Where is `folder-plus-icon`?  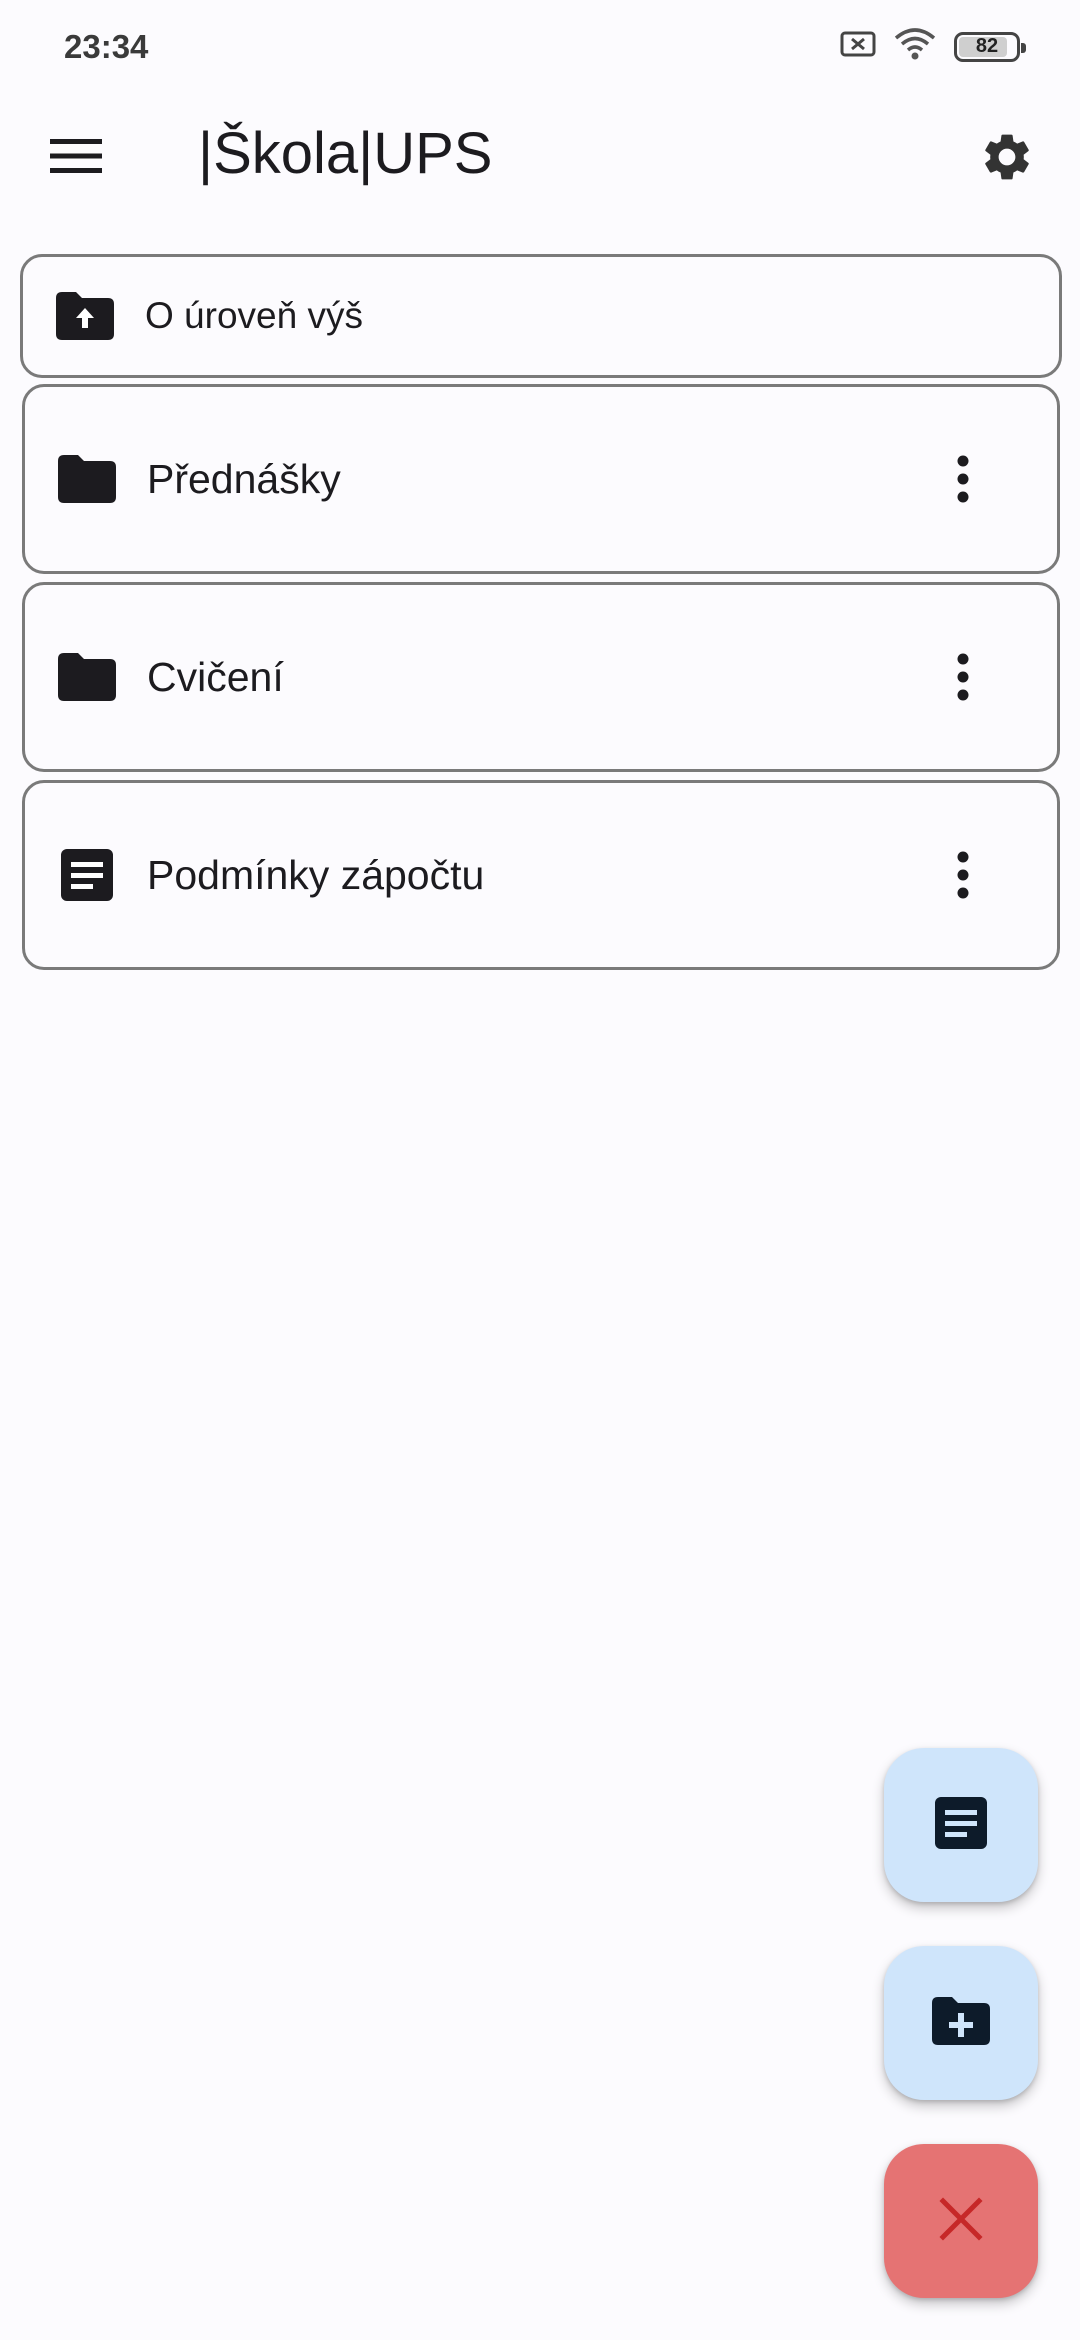
folder-plus-icon is located at coordinates (961, 2023).